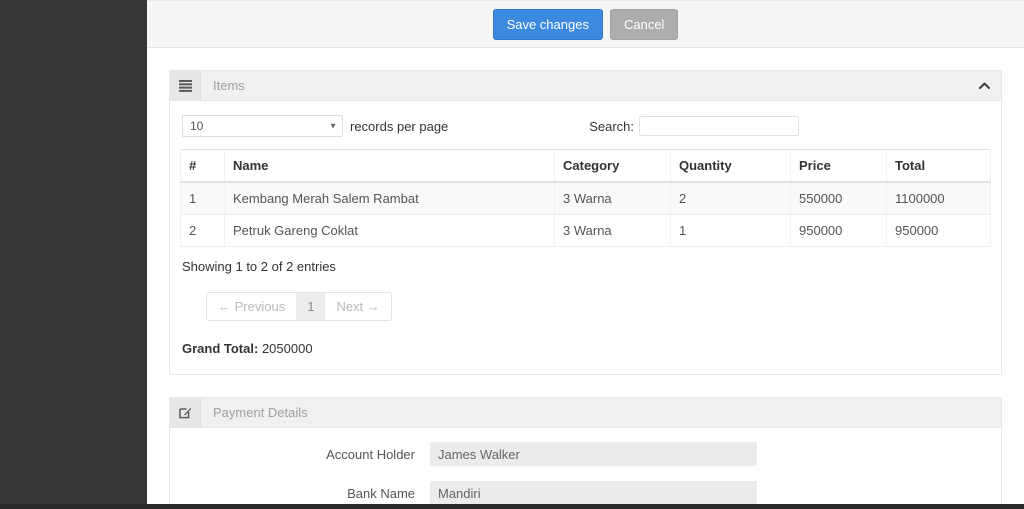 Image resolution: width=1024 pixels, height=509 pixels. I want to click on search-label: Search:, so click(611, 126).